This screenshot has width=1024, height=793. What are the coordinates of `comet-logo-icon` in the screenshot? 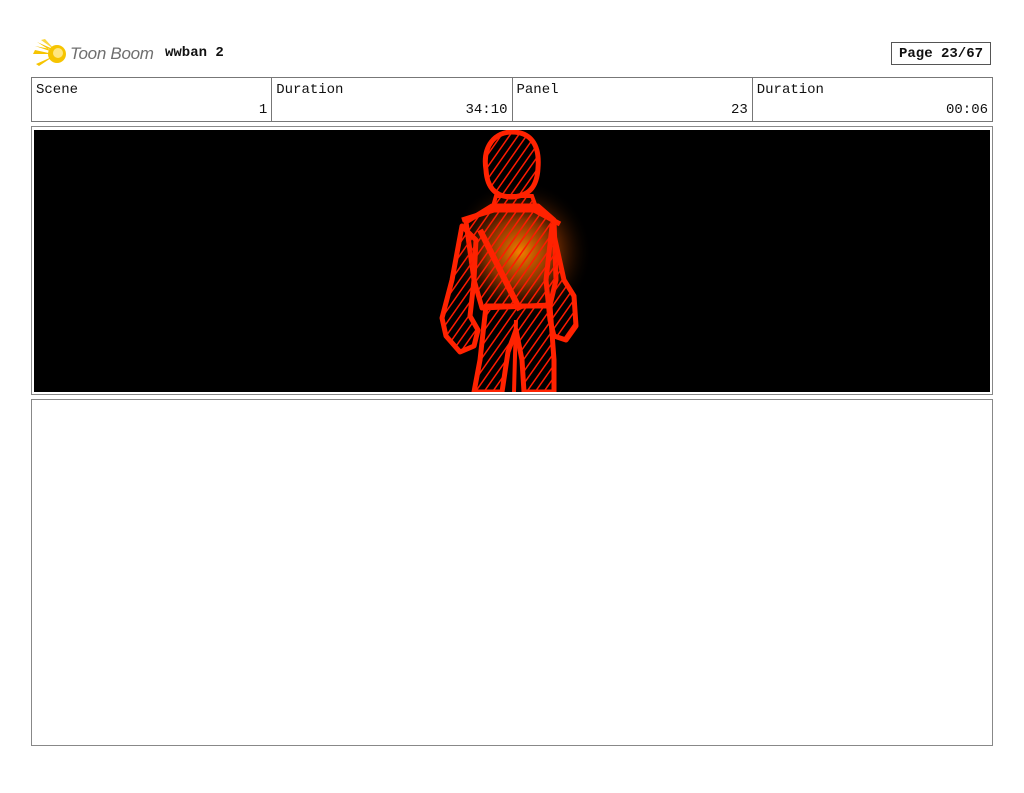 It's located at (49, 52).